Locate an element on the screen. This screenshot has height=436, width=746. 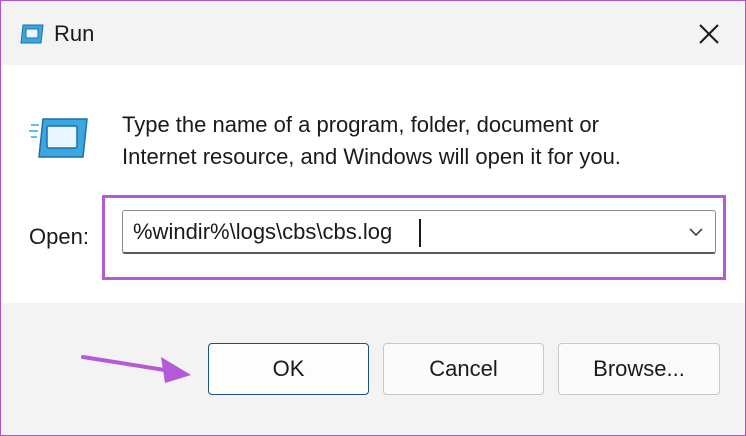
close-icon is located at coordinates (709, 34).